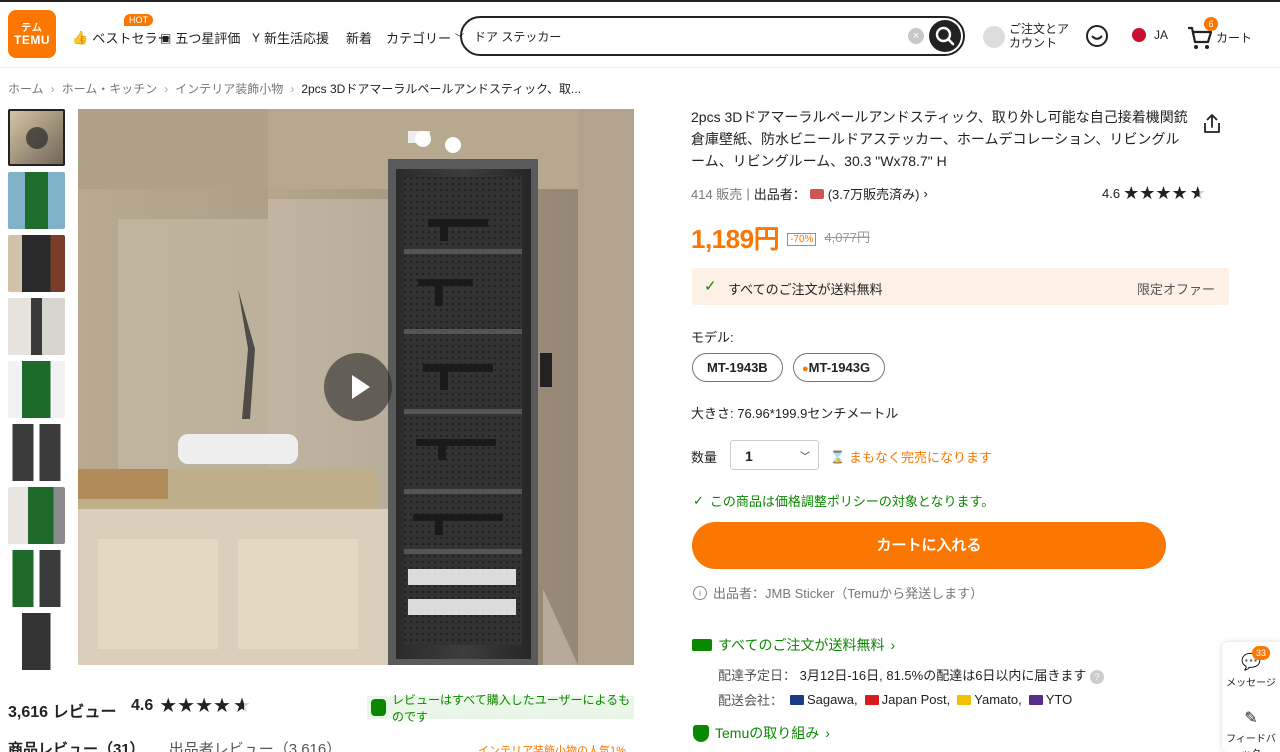 Image resolution: width=1280 pixels, height=752 pixels. What do you see at coordinates (843, 500) in the screenshot?
I see `price-policy: ✓ この商品は価格調整ポリシーの対象となります。` at bounding box center [843, 500].